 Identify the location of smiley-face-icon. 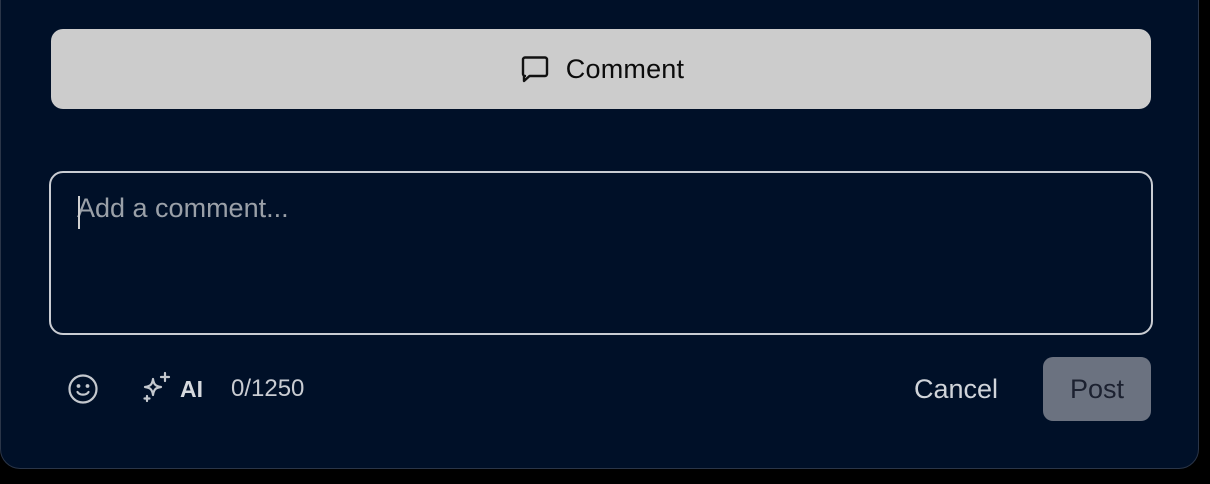
(83, 389).